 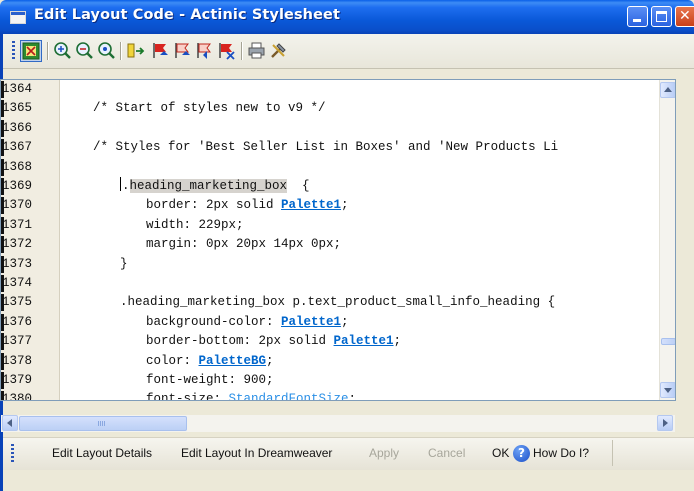 What do you see at coordinates (195, 224) in the screenshot?
I see `code-line: width: 229px;` at bounding box center [195, 224].